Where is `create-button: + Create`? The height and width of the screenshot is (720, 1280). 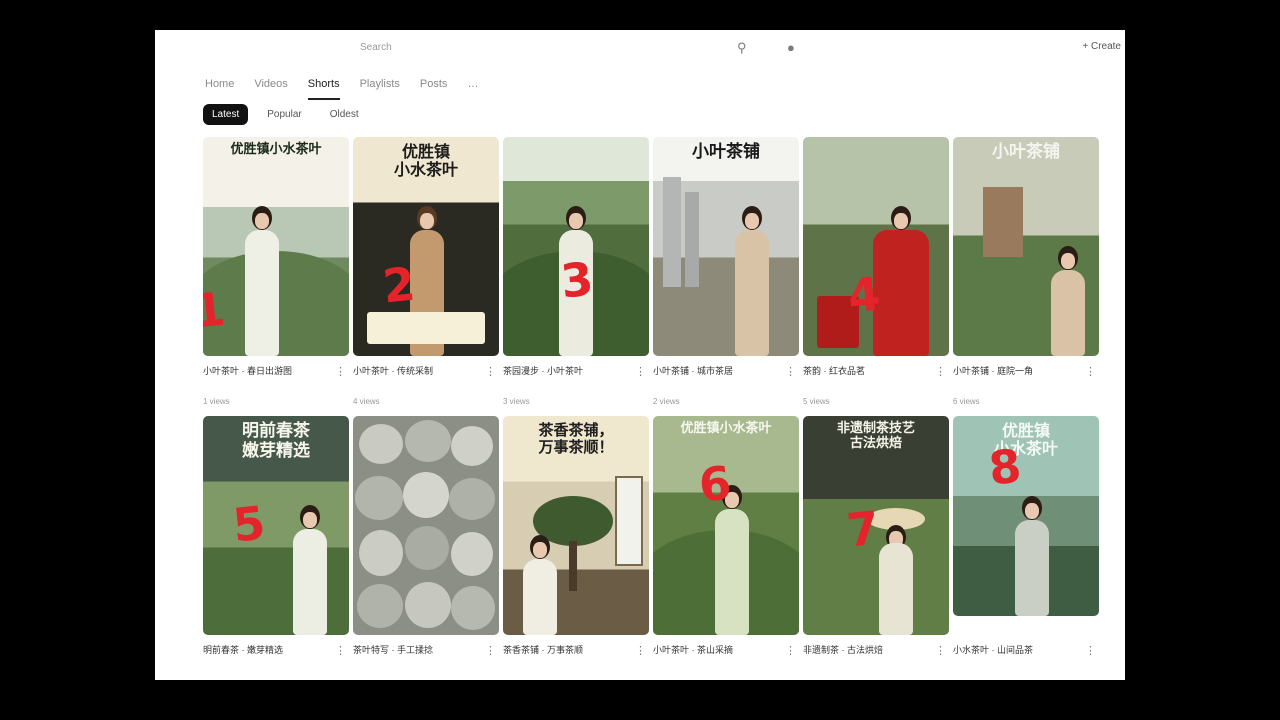 create-button: + Create is located at coordinates (1101, 46).